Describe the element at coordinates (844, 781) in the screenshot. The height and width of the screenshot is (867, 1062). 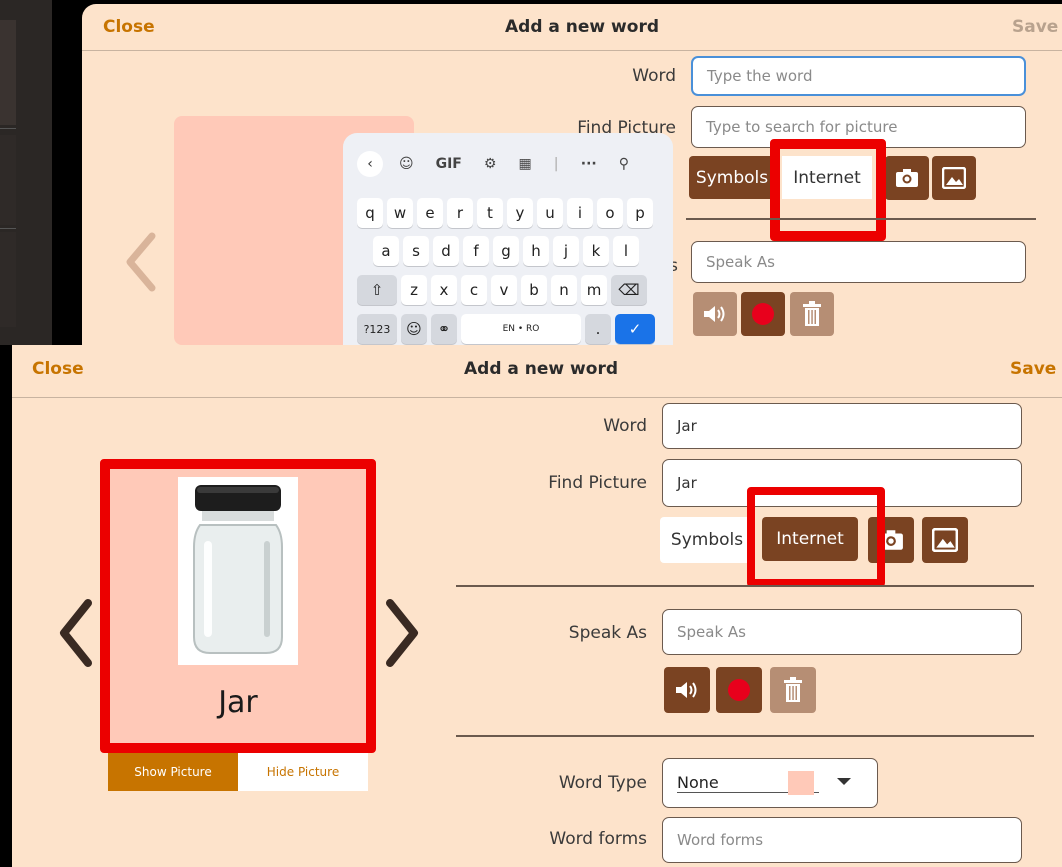
I see `chevron-down-icon` at that location.